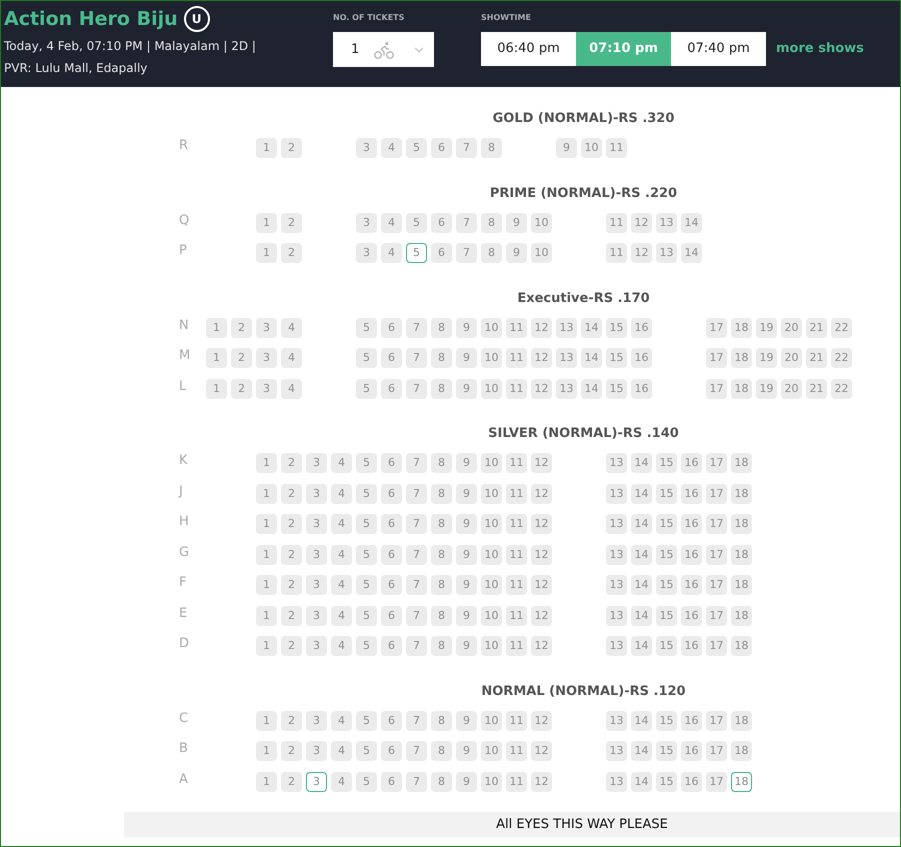 The width and height of the screenshot is (901, 847). Describe the element at coordinates (820, 49) in the screenshot. I see `more-shows-link: more shows` at that location.